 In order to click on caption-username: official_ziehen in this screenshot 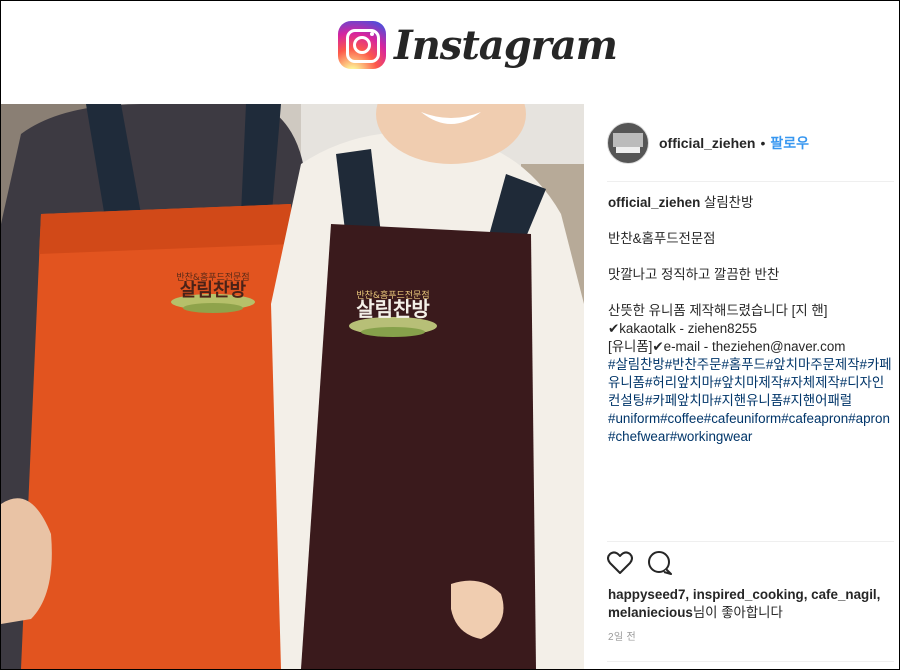, I will do `click(654, 202)`.